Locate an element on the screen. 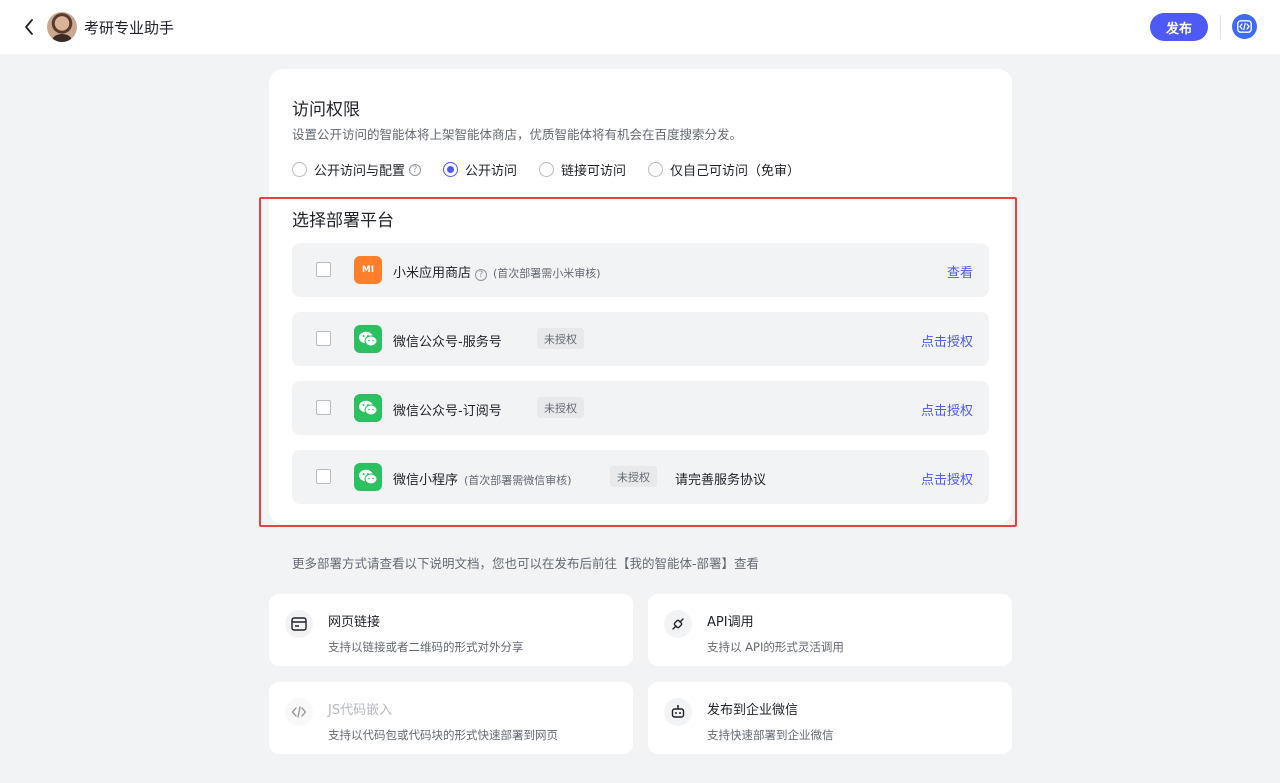 The width and height of the screenshot is (1280, 783). header-divider is located at coordinates (1220, 27).